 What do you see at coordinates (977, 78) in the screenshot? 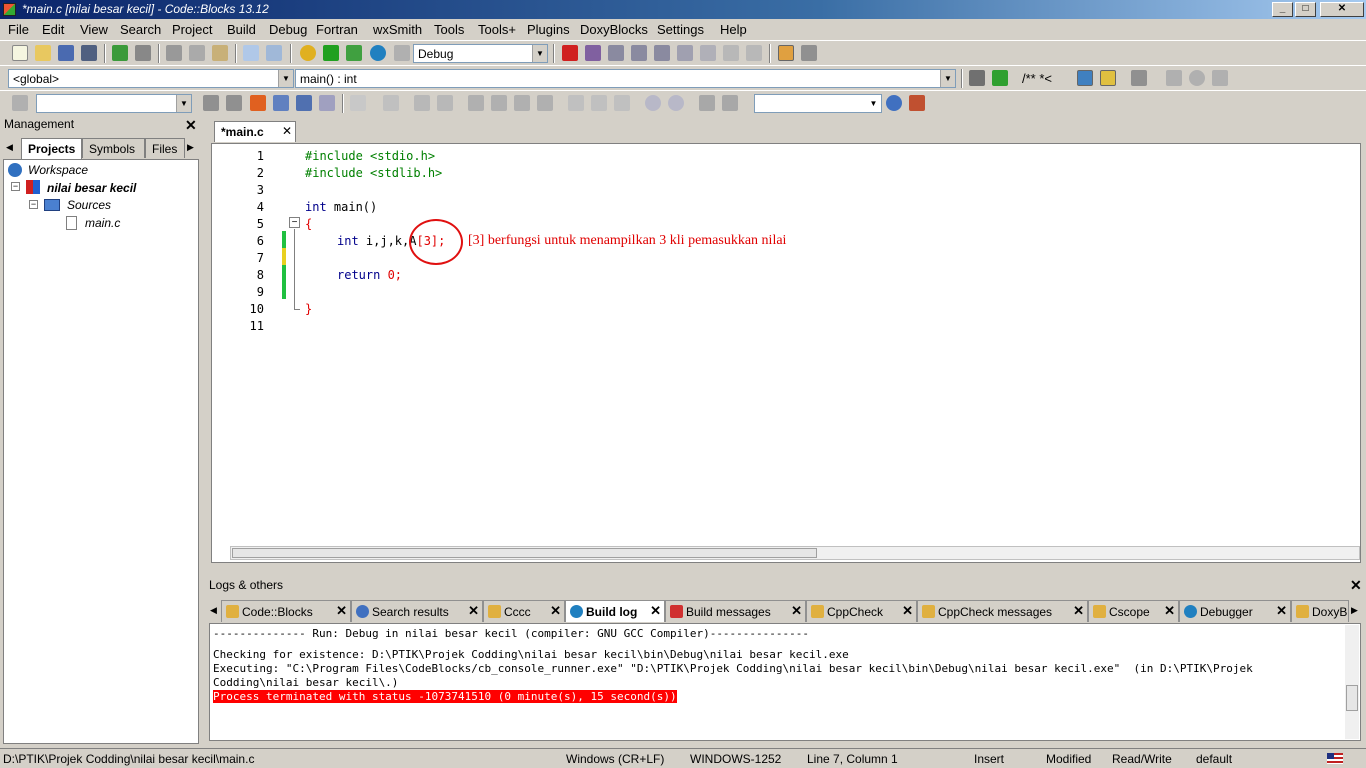
I see `doxy-wizard-icon` at bounding box center [977, 78].